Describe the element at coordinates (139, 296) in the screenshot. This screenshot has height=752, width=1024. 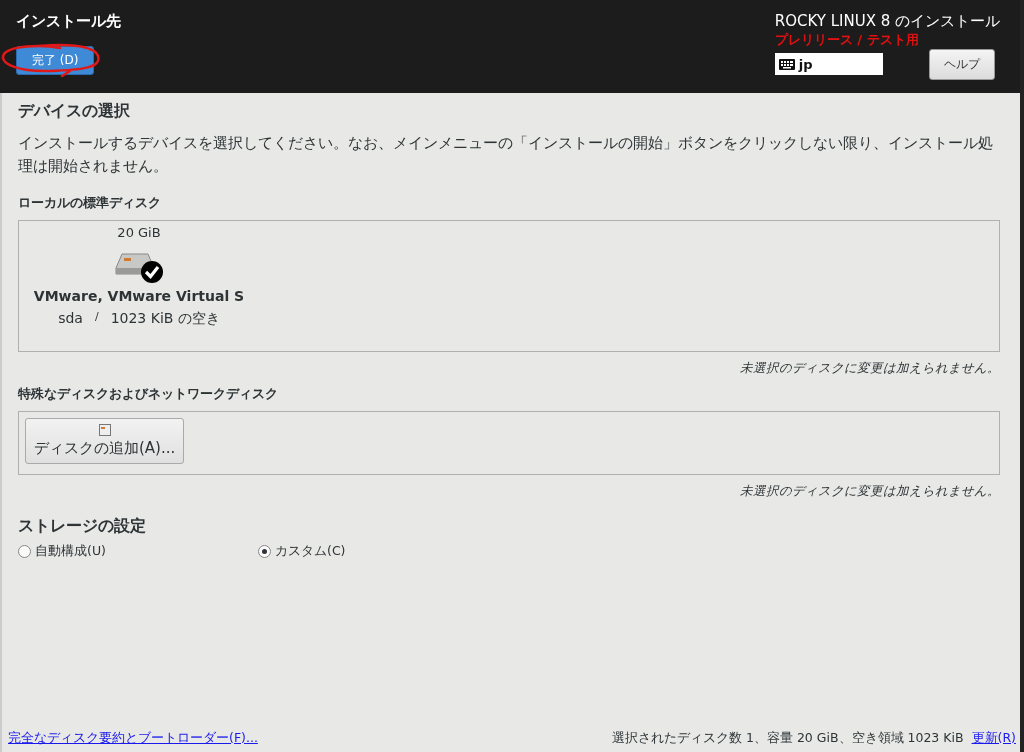
I see `disk-name: VMware, VMware Virtual S` at that location.